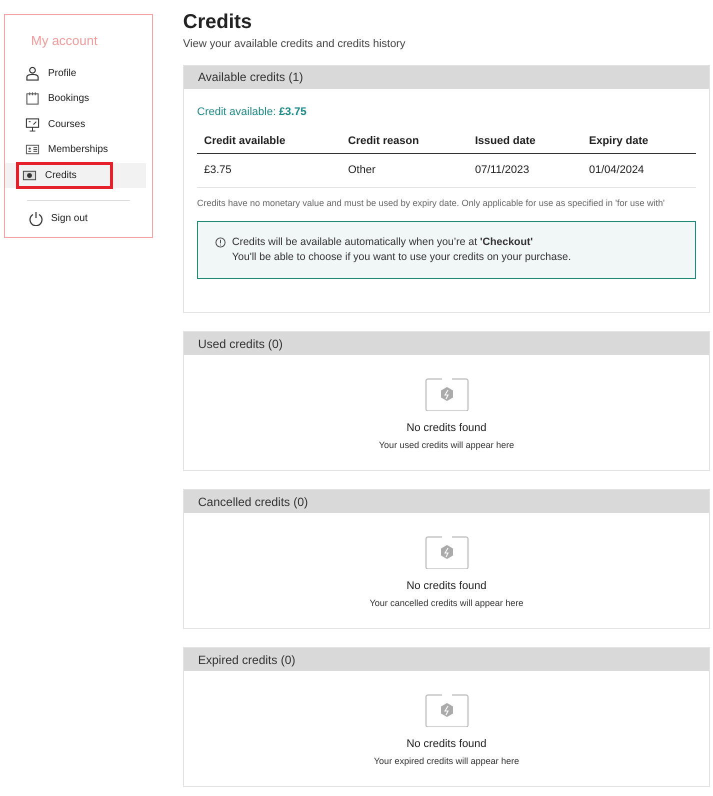  I want to click on column-header: Credit reason, so click(384, 142).